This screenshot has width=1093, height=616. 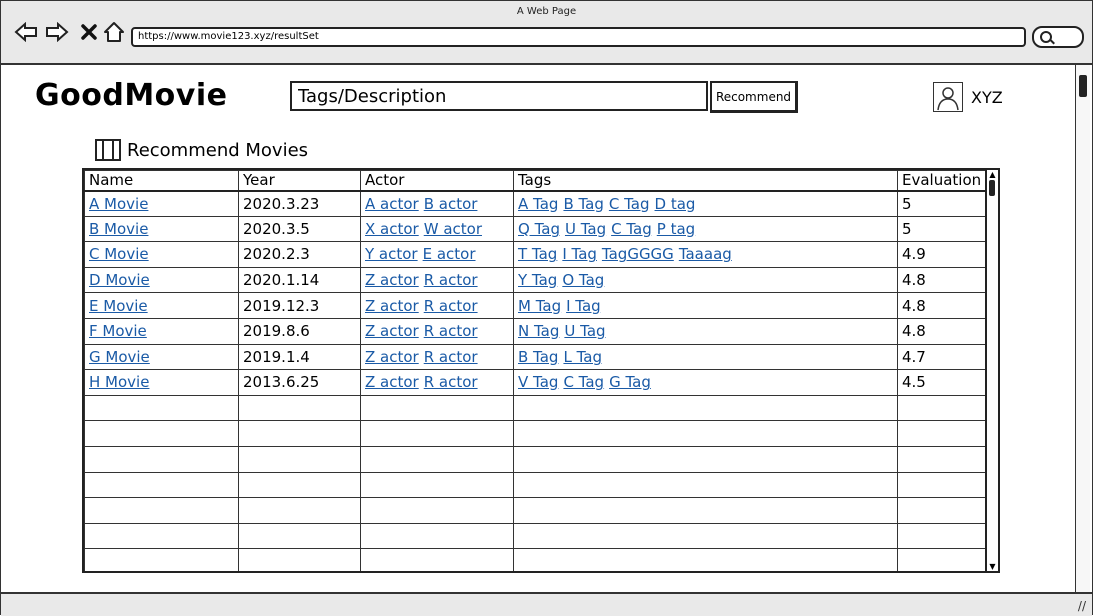 I want to click on name-cell: E Movie, so click(x=161, y=305).